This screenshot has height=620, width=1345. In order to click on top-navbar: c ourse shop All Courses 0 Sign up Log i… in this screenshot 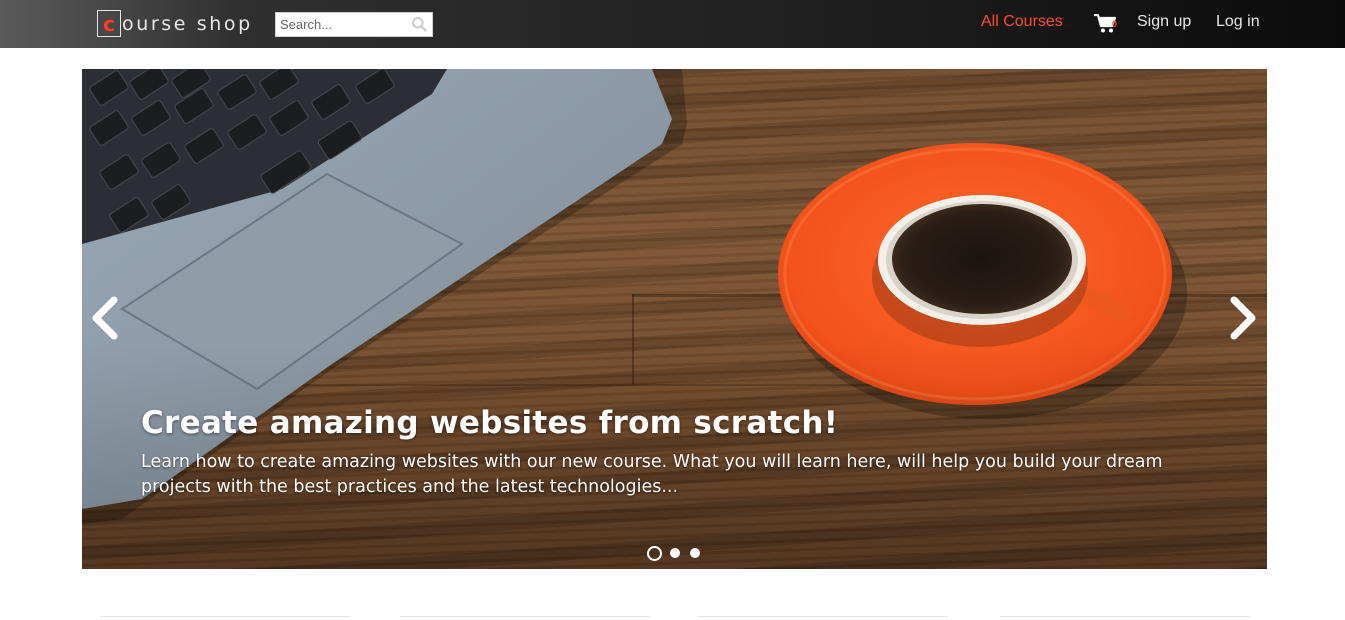, I will do `click(672, 24)`.